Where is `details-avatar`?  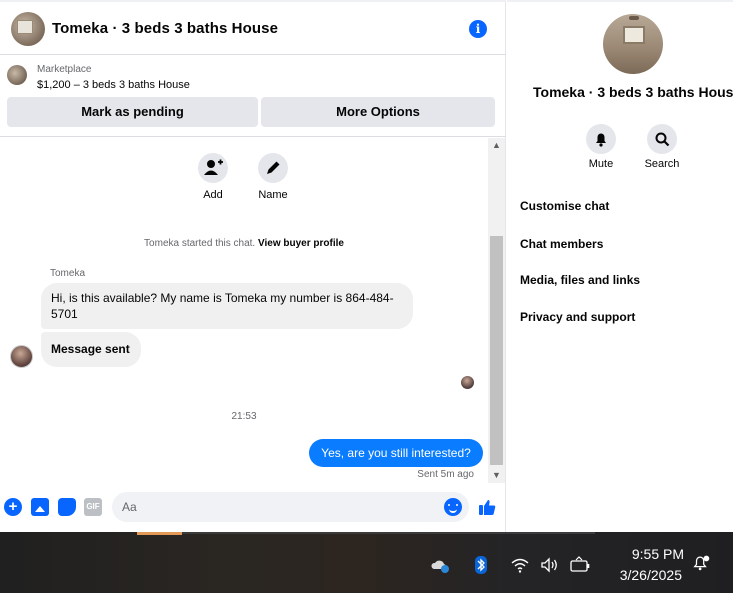
details-avatar is located at coordinates (633, 44).